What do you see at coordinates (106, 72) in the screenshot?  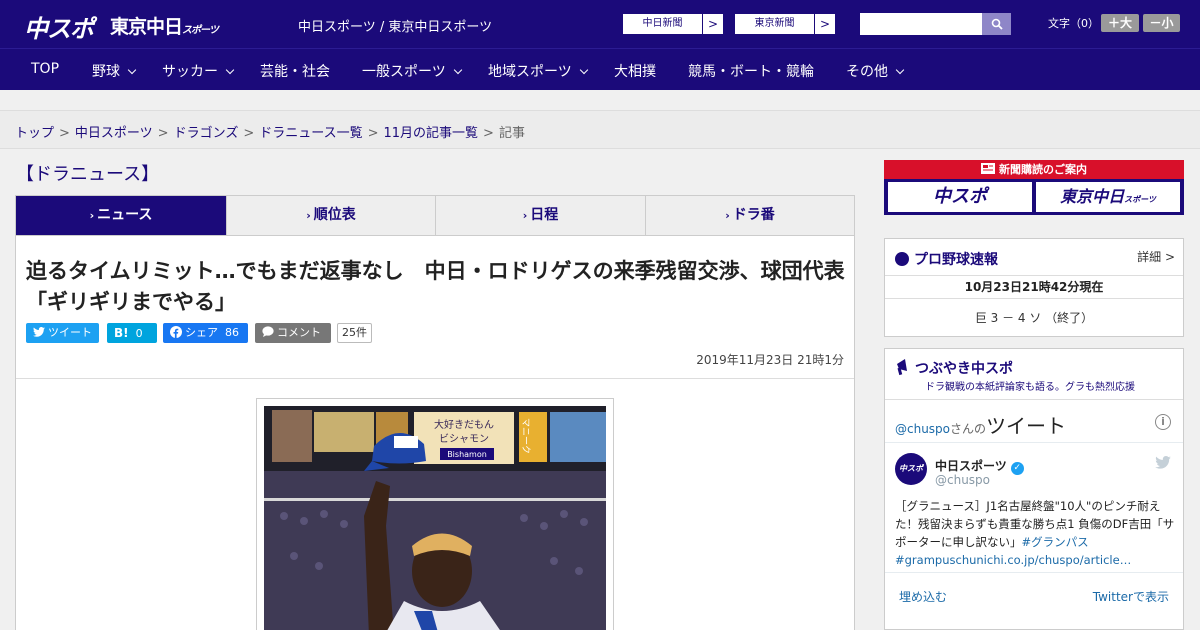 I see `nav-label: 野球` at bounding box center [106, 72].